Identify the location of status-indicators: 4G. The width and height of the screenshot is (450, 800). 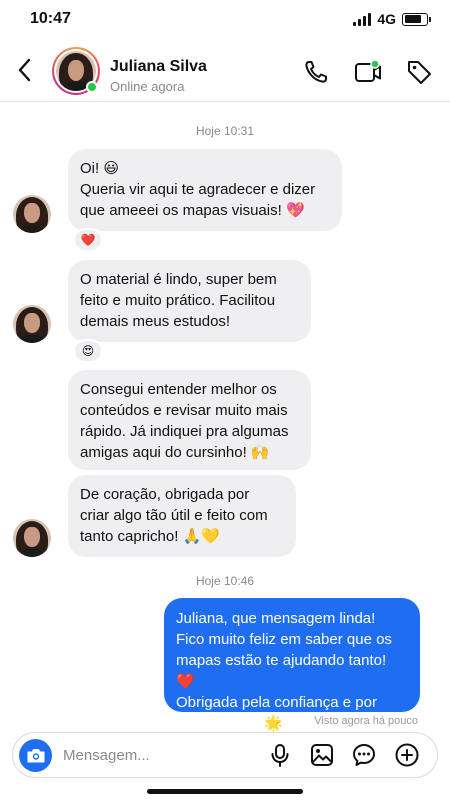
(392, 19).